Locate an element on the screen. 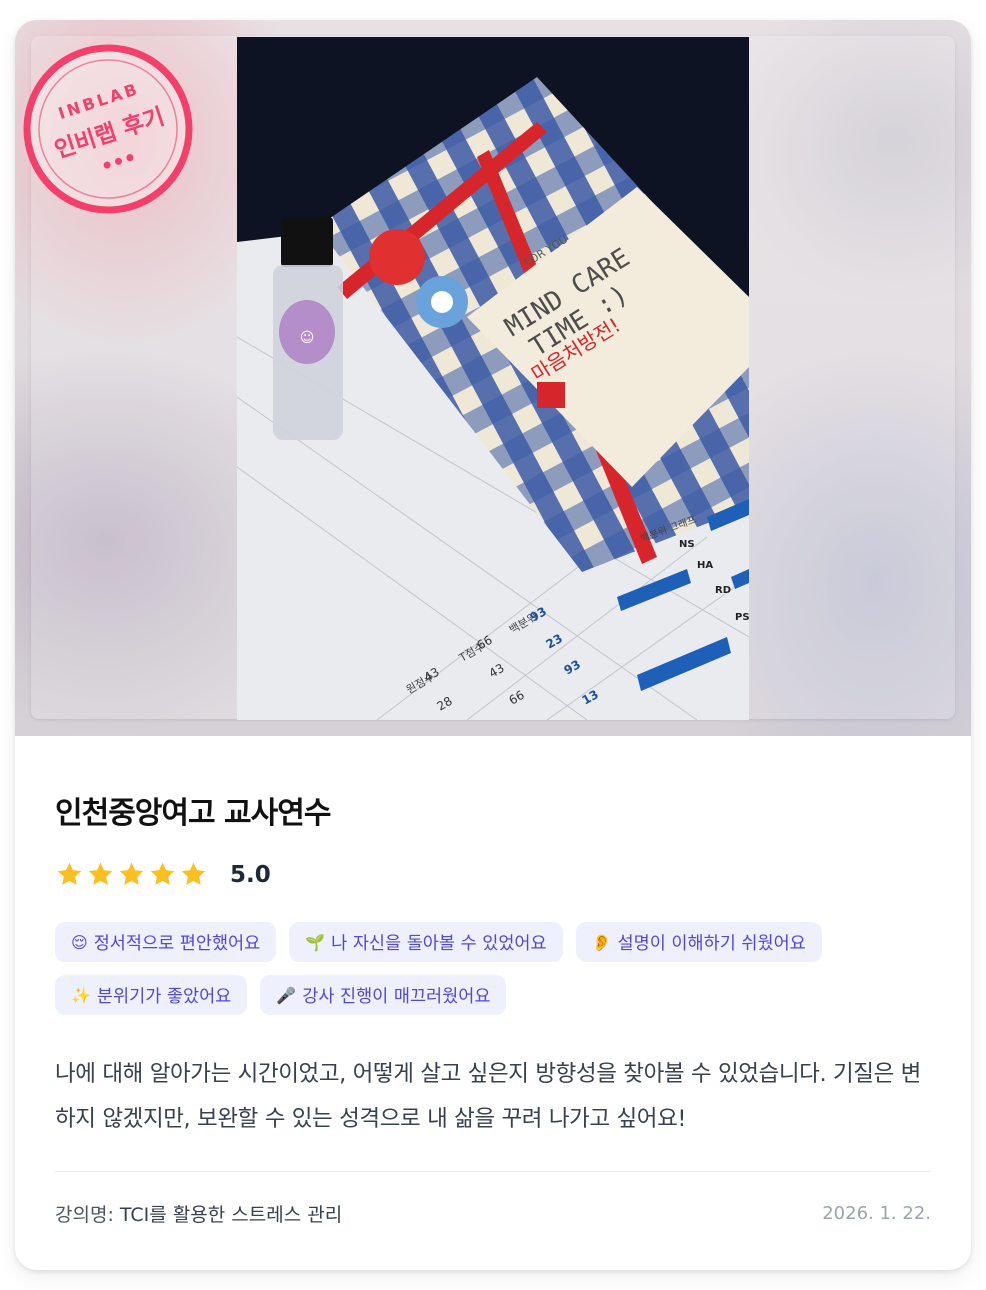 The width and height of the screenshot is (986, 1290). tag-label: 정서적으로 편안했어요 is located at coordinates (177, 943).